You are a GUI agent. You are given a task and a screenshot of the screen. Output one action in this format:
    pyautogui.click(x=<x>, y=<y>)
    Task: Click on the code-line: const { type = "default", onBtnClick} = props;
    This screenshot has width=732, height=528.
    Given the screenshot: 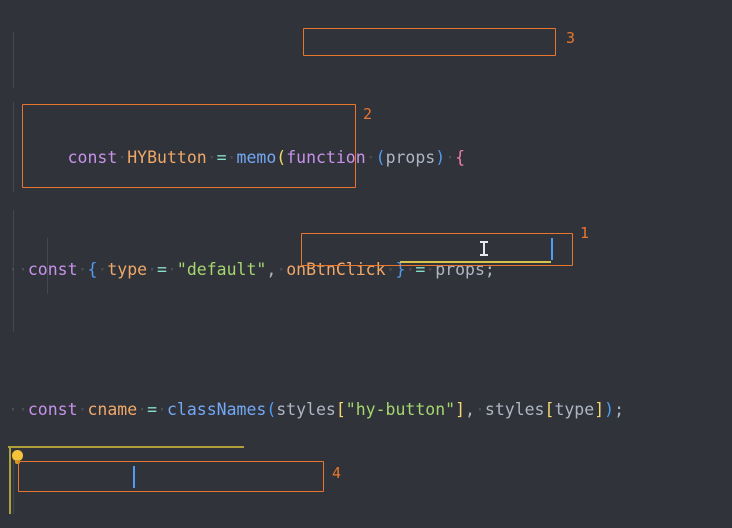 What is the action you would take?
    pyautogui.click(x=366, y=270)
    